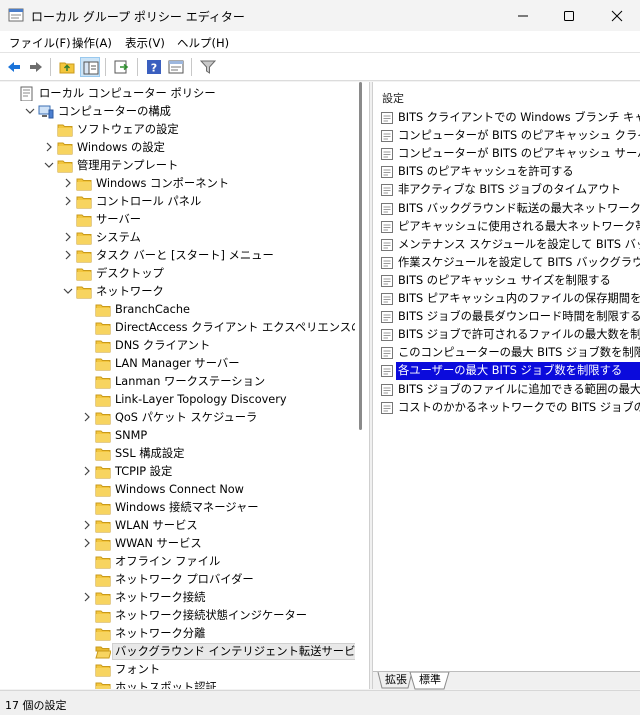 The height and width of the screenshot is (715, 640). What do you see at coordinates (177, 616) in the screenshot?
I see `tree-item: ネットワーク接続状態インジケーター` at bounding box center [177, 616].